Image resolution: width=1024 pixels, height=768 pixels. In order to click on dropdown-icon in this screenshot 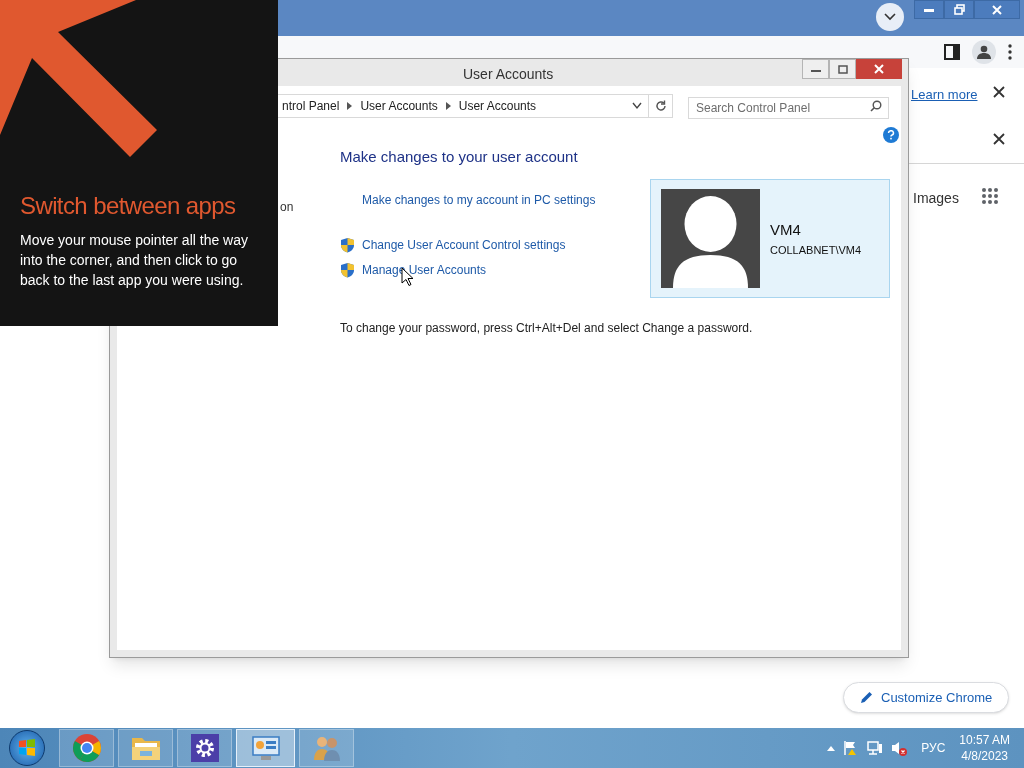, I will do `click(637, 106)`.